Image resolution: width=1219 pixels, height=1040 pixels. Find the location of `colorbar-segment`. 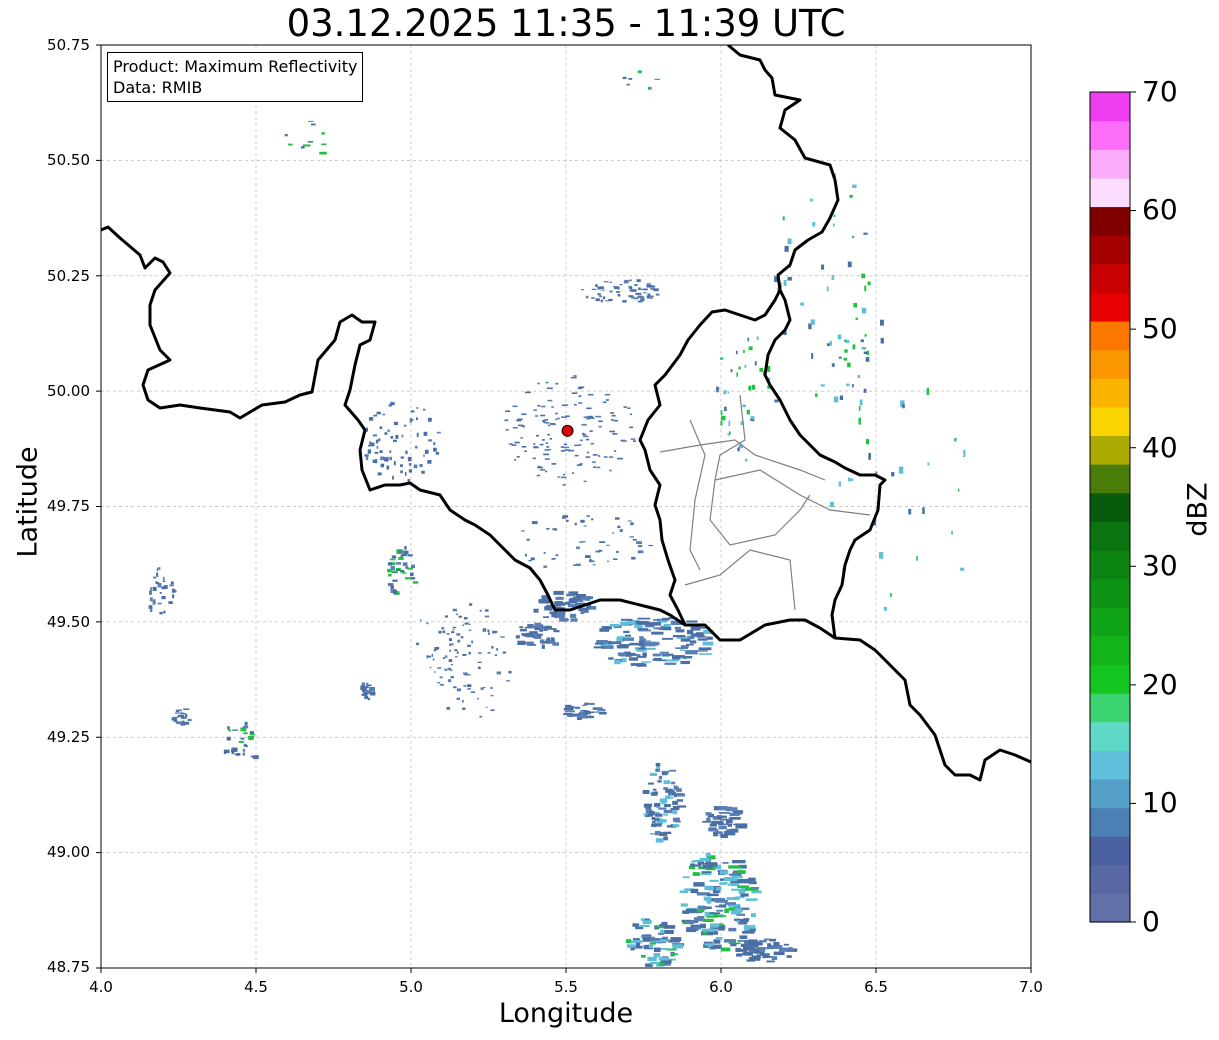

colorbar-segment is located at coordinates (1110, 793).